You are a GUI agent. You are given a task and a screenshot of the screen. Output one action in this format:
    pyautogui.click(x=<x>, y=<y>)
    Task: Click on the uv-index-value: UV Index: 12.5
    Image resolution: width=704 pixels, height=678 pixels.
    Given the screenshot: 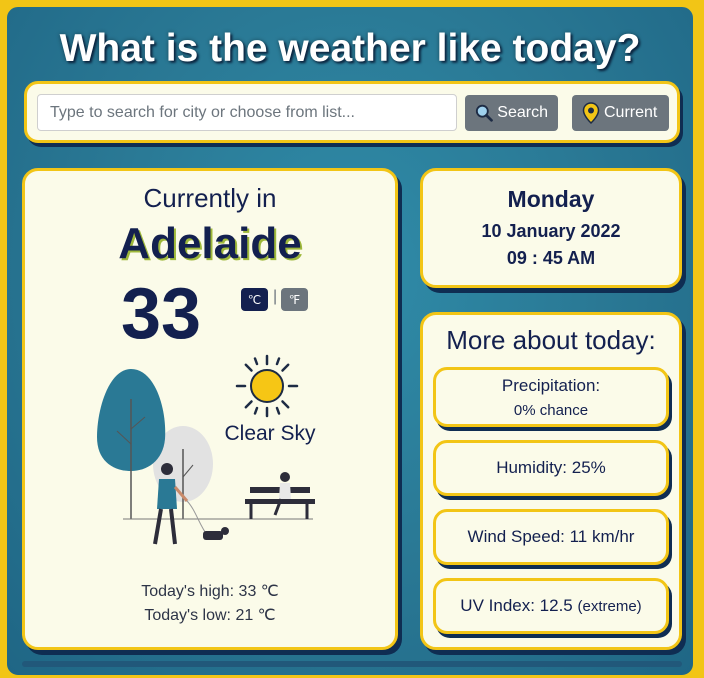 What is the action you would take?
    pyautogui.click(x=516, y=605)
    